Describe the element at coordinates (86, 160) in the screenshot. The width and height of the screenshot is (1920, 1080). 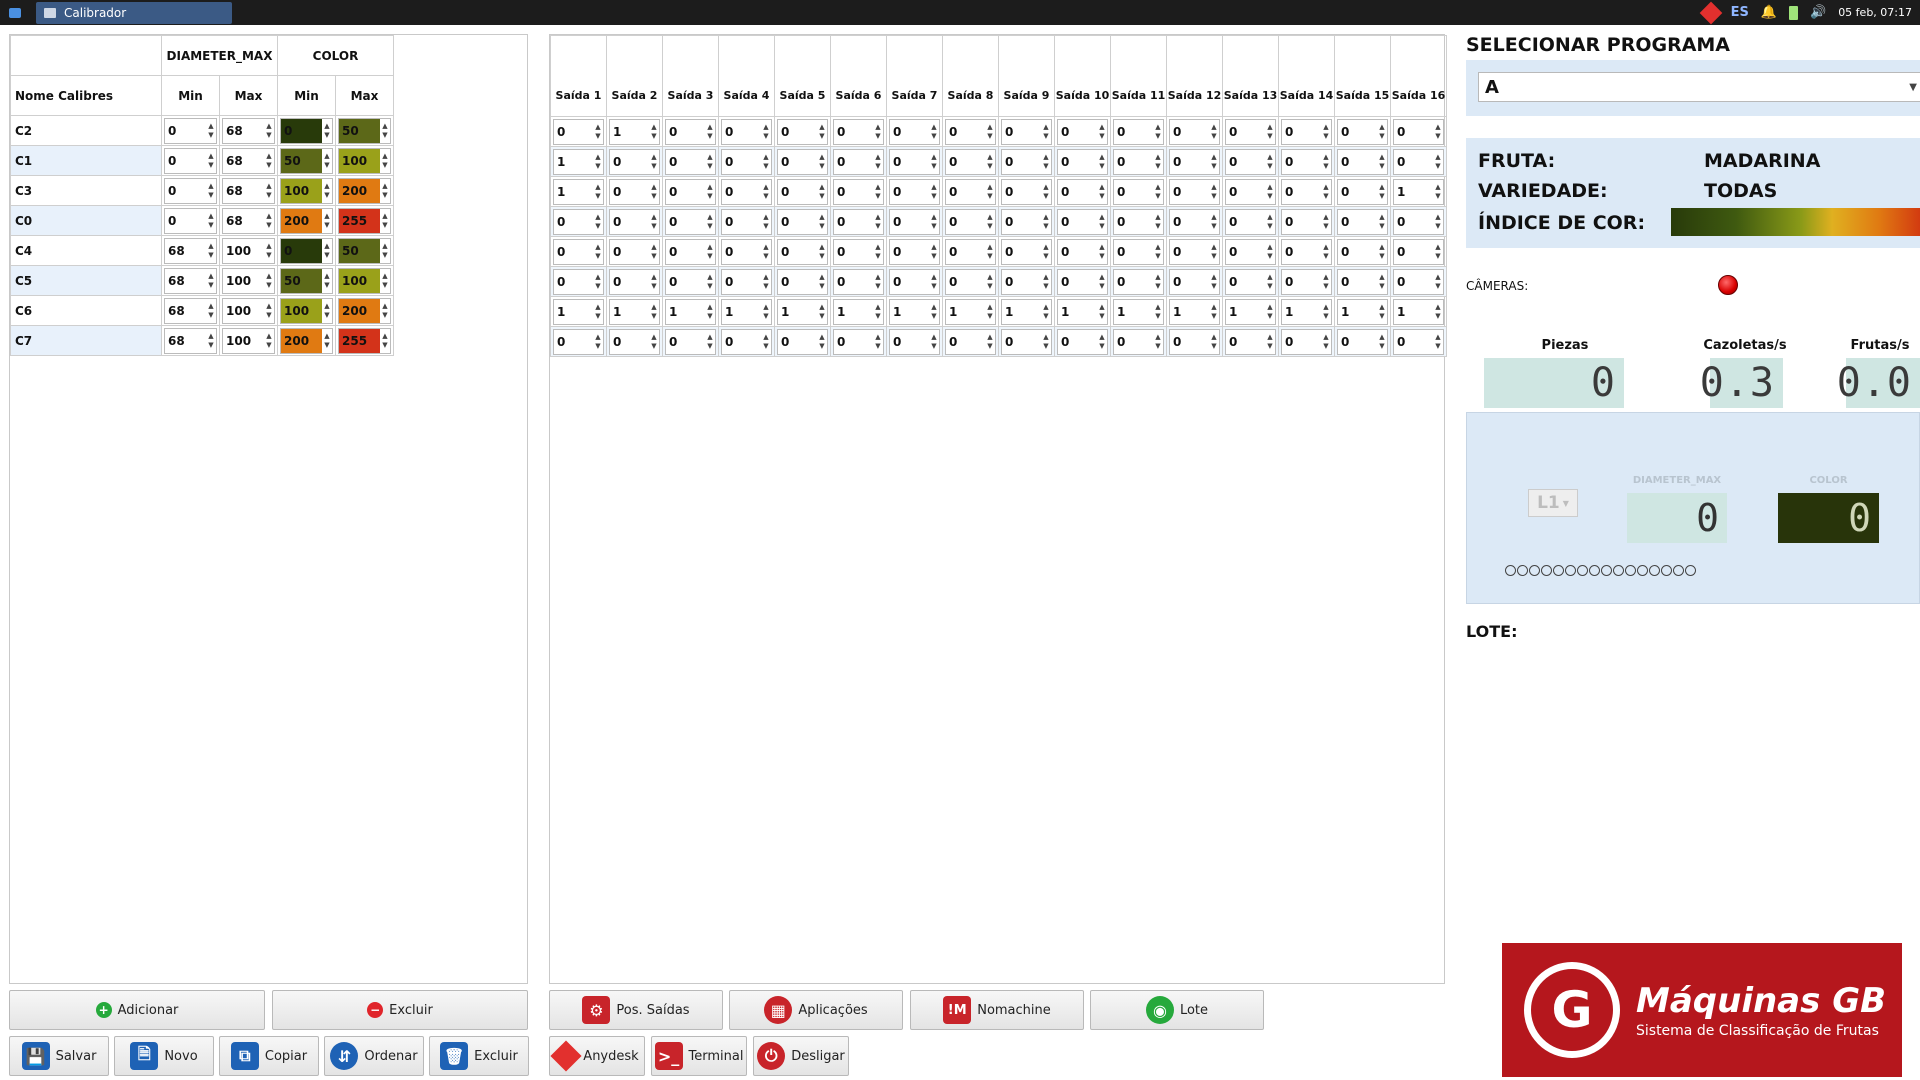
I see `calibre-name: C1` at that location.